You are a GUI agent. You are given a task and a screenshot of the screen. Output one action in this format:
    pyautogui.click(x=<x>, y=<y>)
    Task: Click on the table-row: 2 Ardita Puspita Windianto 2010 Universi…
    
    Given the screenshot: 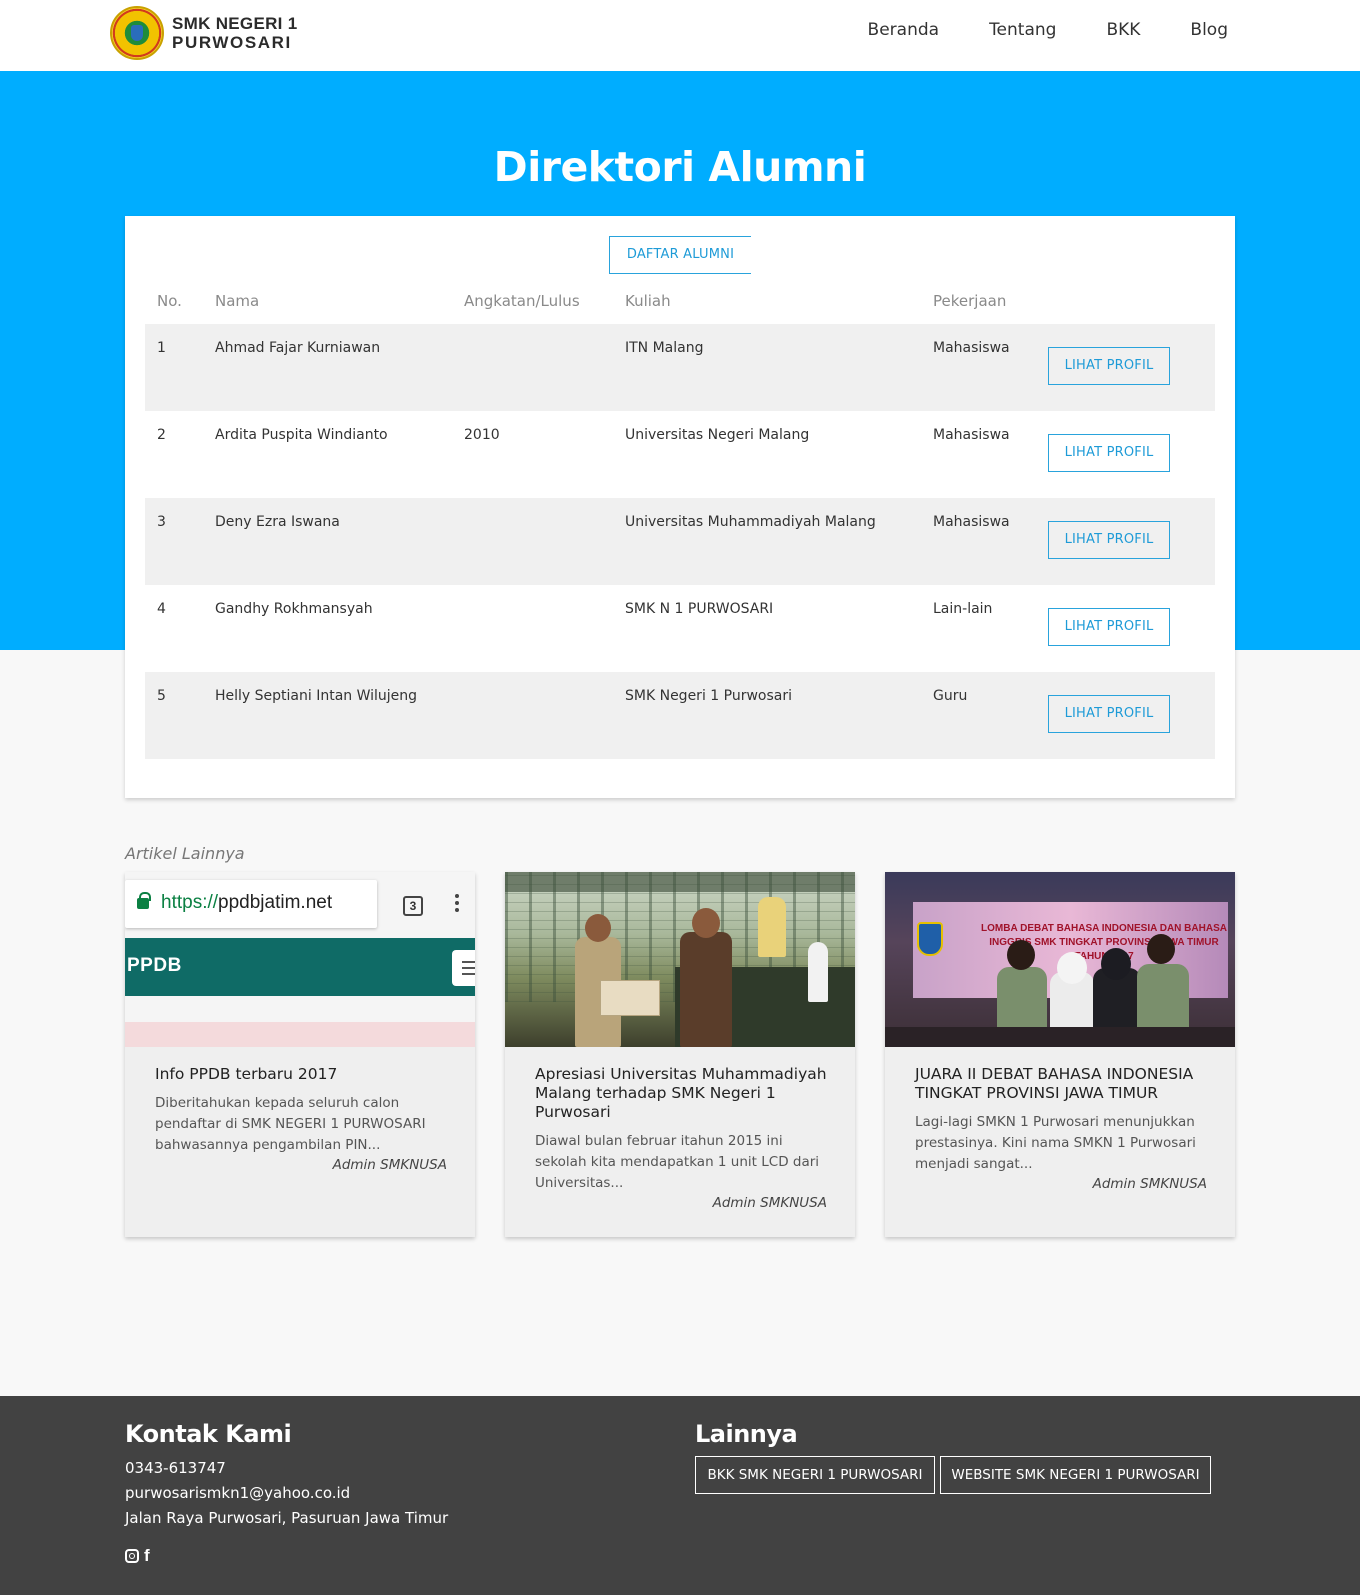 What is the action you would take?
    pyautogui.click(x=680, y=454)
    